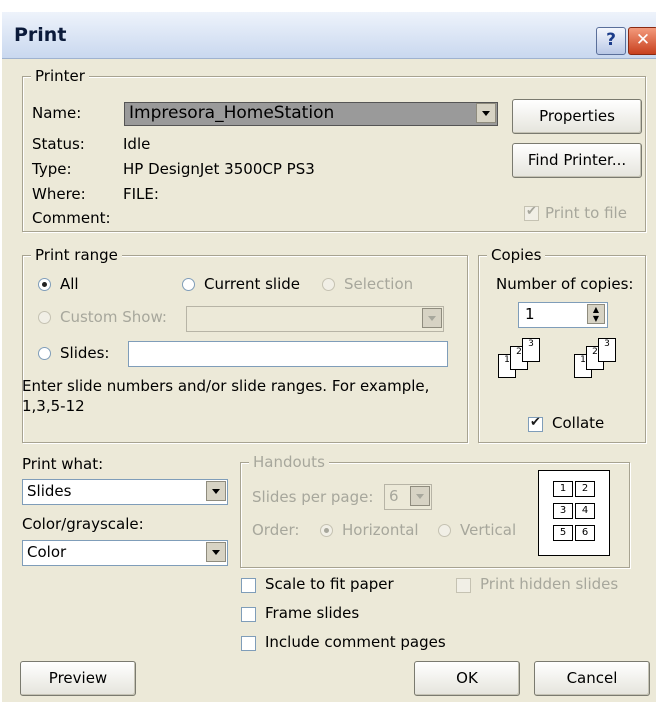 Image resolution: width=656 pixels, height=702 pixels. Describe the element at coordinates (53, 406) in the screenshot. I see `range-hint-example: 1,3,5-12` at that location.